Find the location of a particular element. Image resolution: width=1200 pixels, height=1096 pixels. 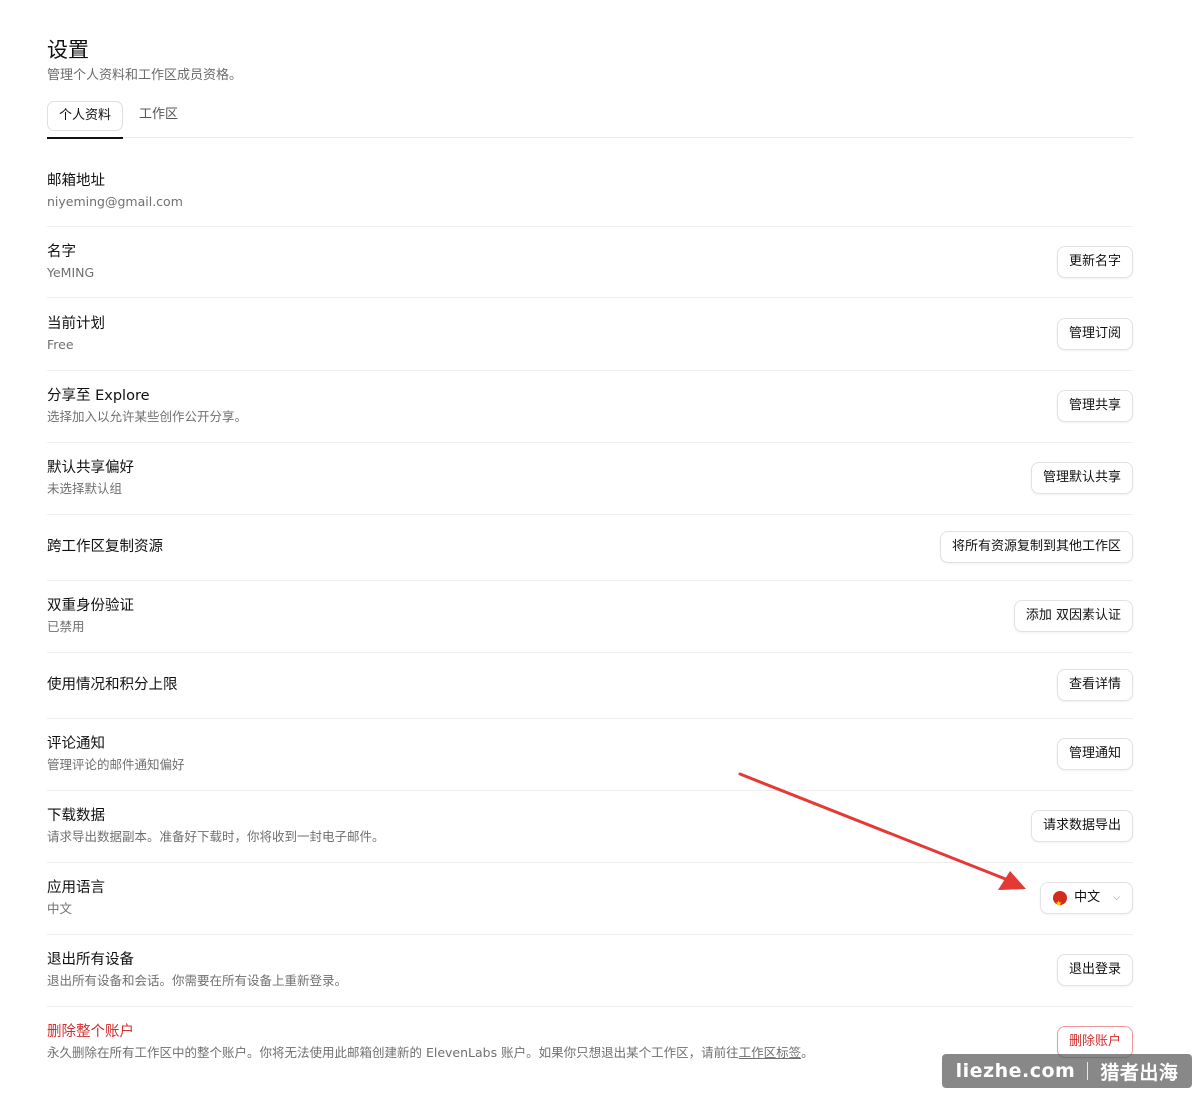

row-name: 名字 YeMING 更新名字 is located at coordinates (590, 262).